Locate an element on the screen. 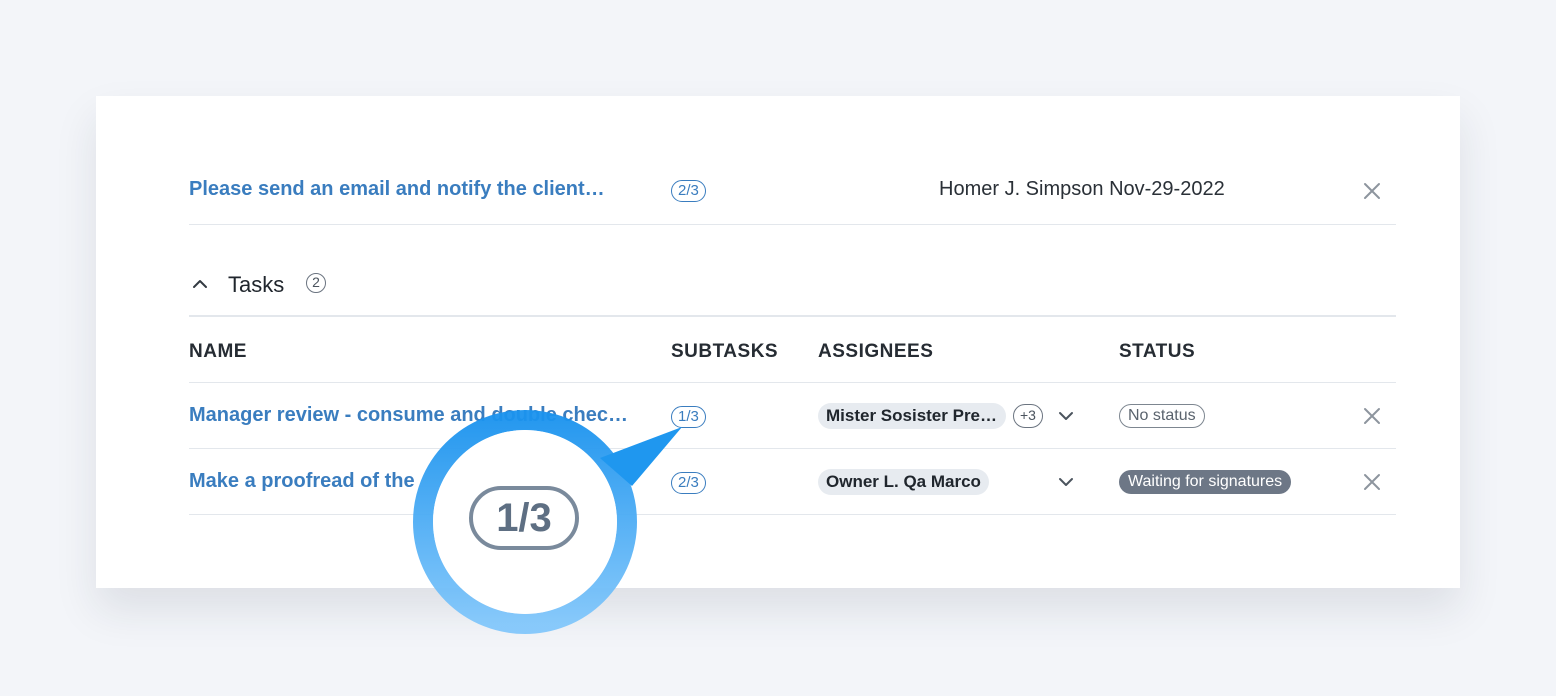 The image size is (1556, 696). top-row-subtasks-badge: 2/3 is located at coordinates (688, 191).